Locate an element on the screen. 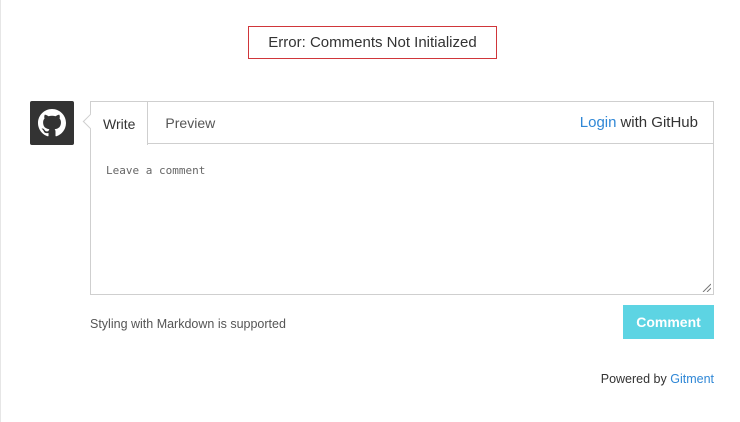  login-prompt: Login with GitHub is located at coordinates (639, 122).